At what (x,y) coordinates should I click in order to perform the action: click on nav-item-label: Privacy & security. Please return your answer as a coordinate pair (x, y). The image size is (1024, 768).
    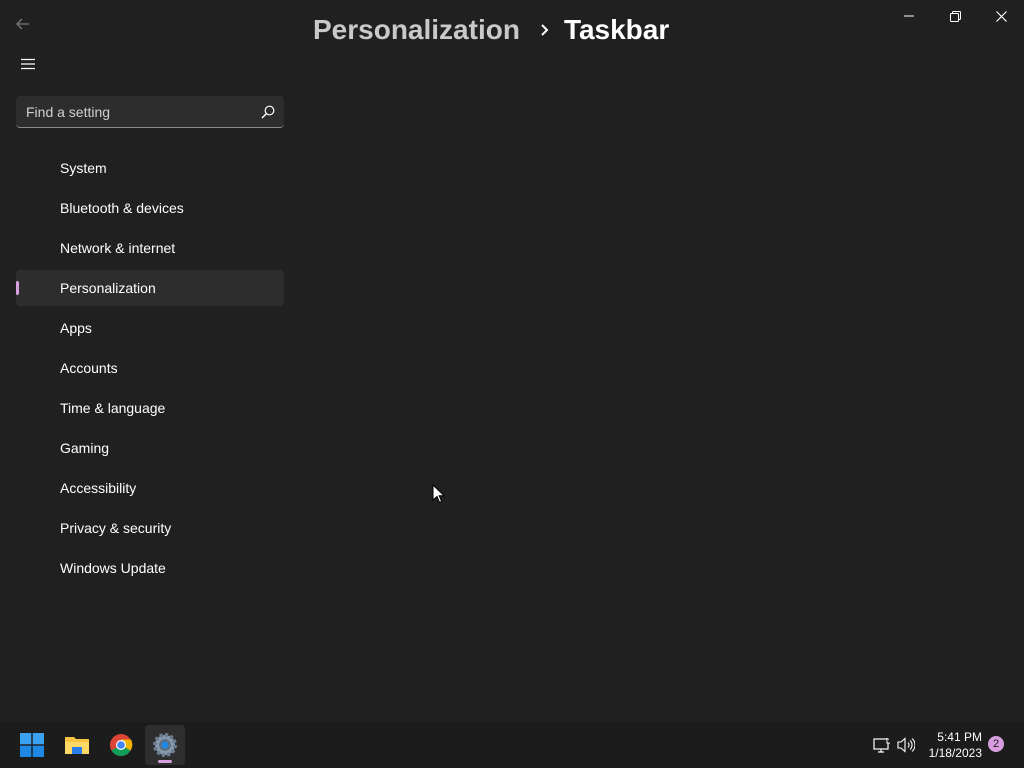
    Looking at the image, I should click on (116, 528).